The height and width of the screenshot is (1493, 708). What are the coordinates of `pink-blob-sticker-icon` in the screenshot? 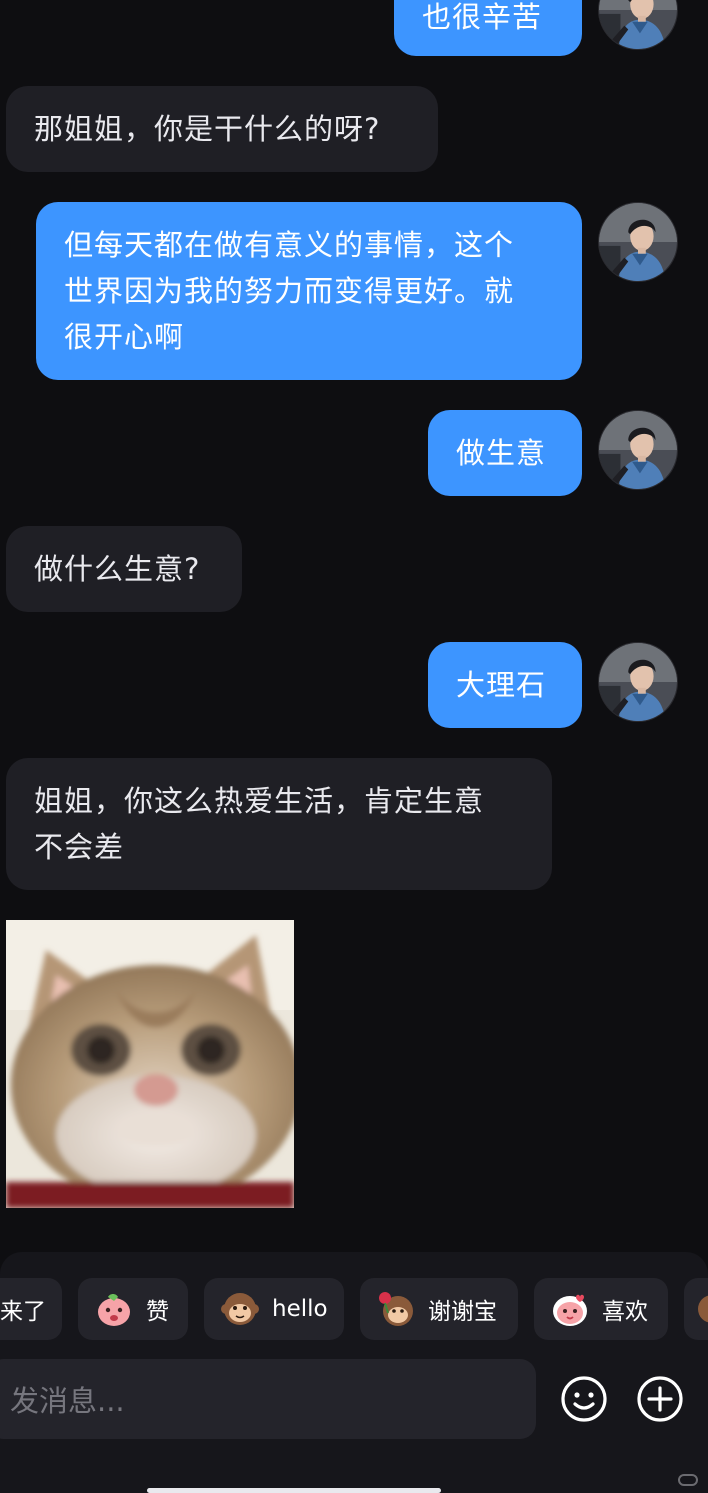 It's located at (114, 1309).